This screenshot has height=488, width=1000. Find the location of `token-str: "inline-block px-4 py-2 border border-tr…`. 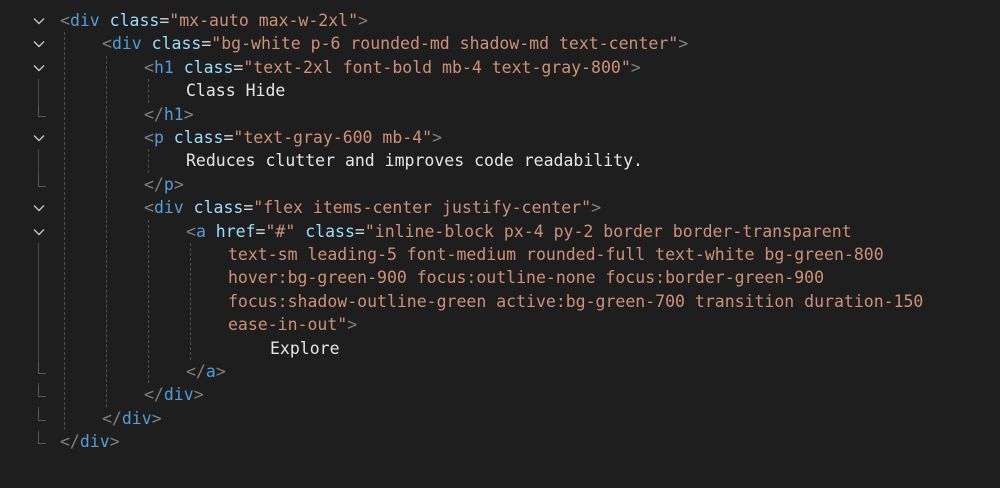

token-str: "inline-block px-4 py-2 border border-tr… is located at coordinates (608, 231).